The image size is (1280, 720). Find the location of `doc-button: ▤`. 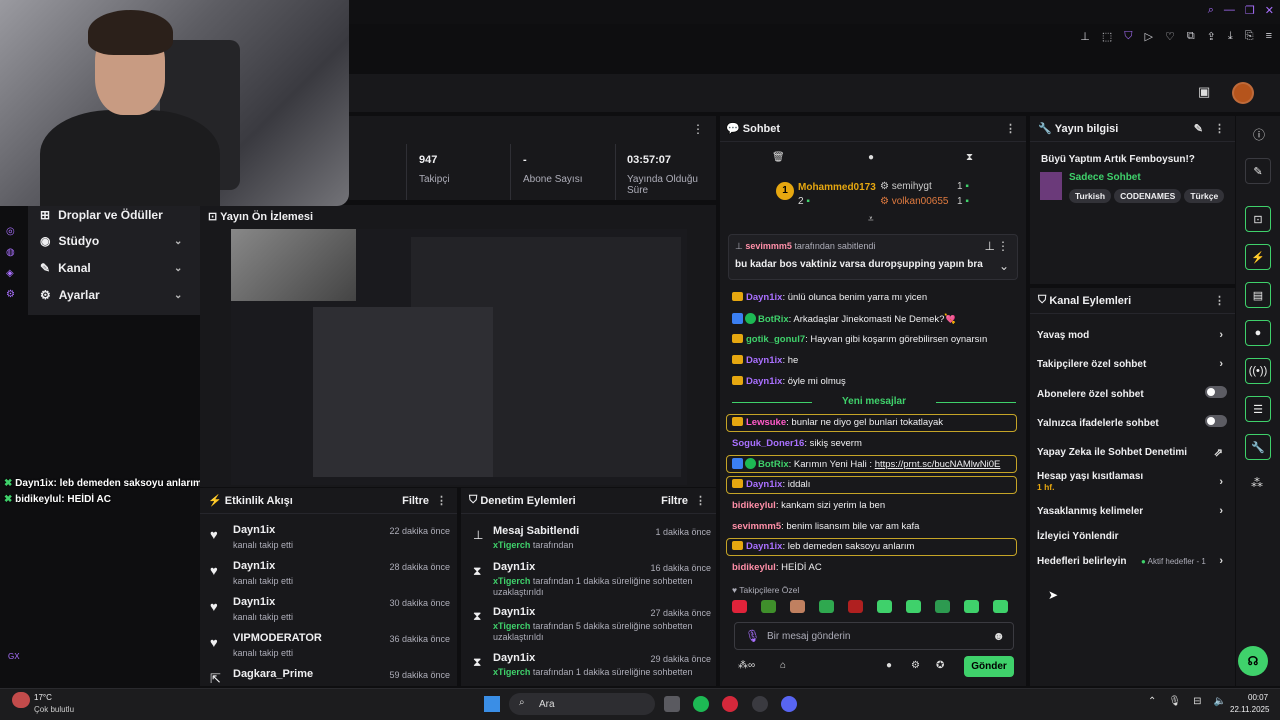

doc-button: ▤ is located at coordinates (1258, 295).